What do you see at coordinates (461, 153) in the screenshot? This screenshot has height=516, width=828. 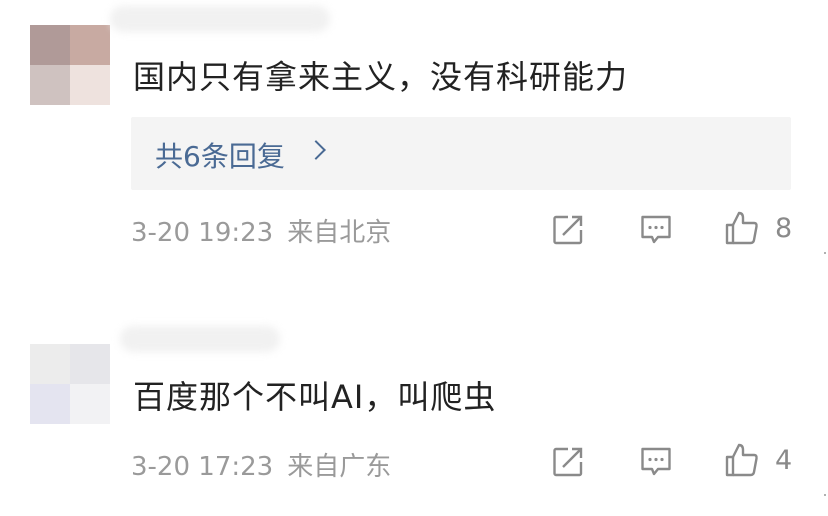 I see `view-replies-button: 共6条回复` at bounding box center [461, 153].